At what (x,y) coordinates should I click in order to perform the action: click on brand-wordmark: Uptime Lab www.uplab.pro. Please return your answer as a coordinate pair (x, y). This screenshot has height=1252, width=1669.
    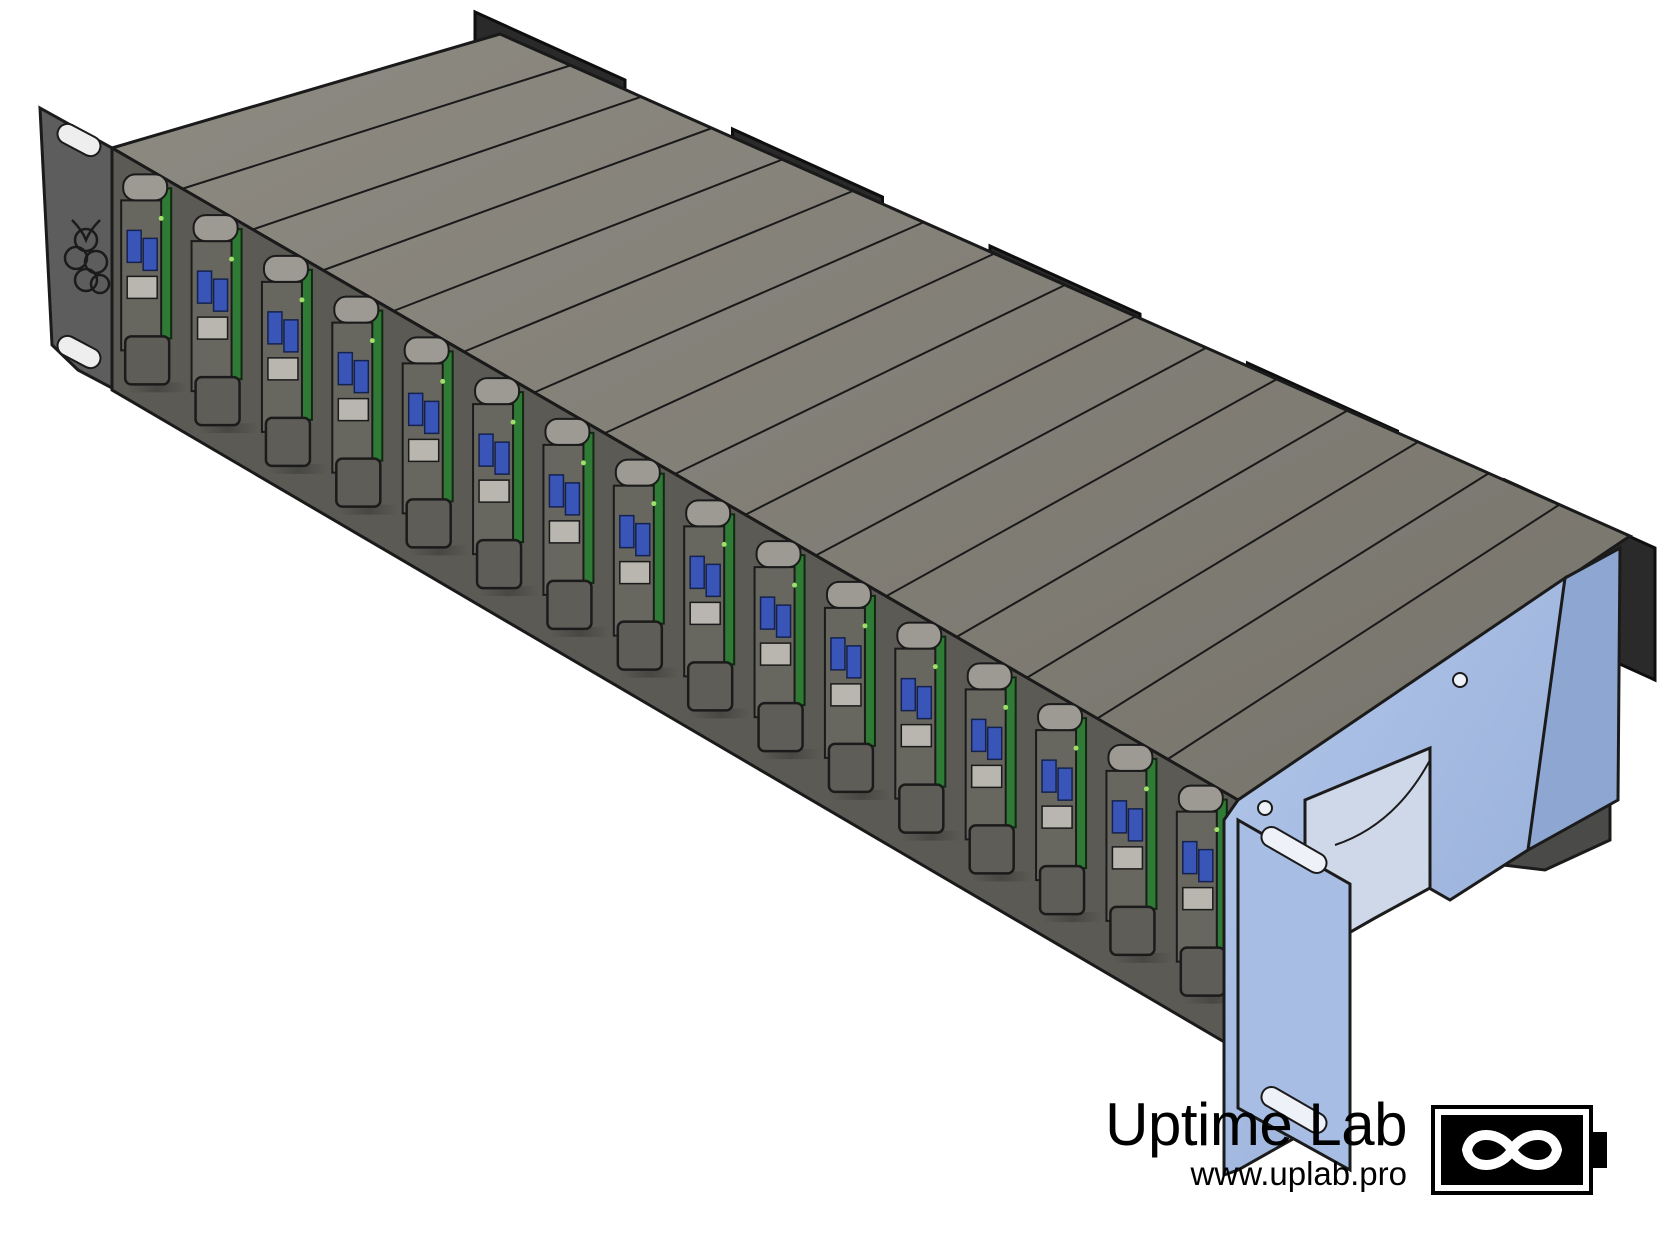
    Looking at the image, I should click on (1256, 1141).